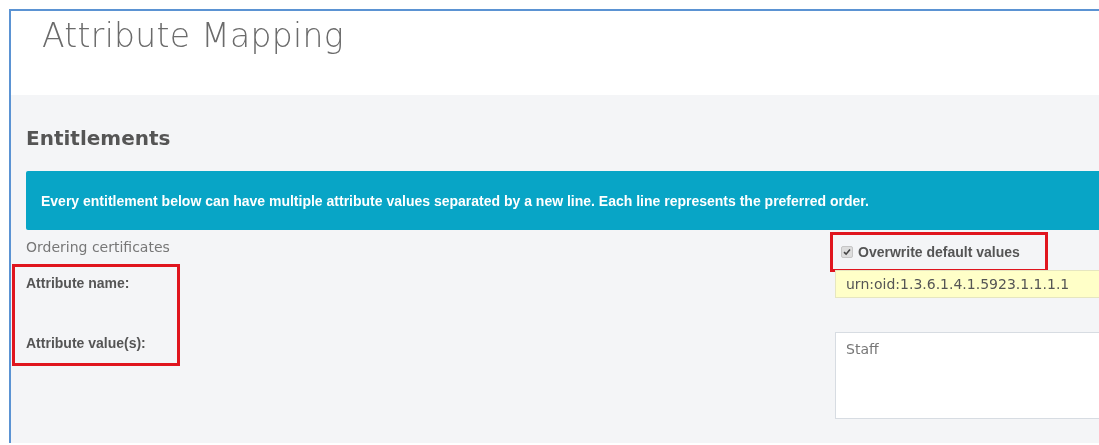  What do you see at coordinates (562, 200) in the screenshot?
I see `info-banner: Every entitlement below can have multiple attribute values separated by a new line. Each line represents the preferred order.` at bounding box center [562, 200].